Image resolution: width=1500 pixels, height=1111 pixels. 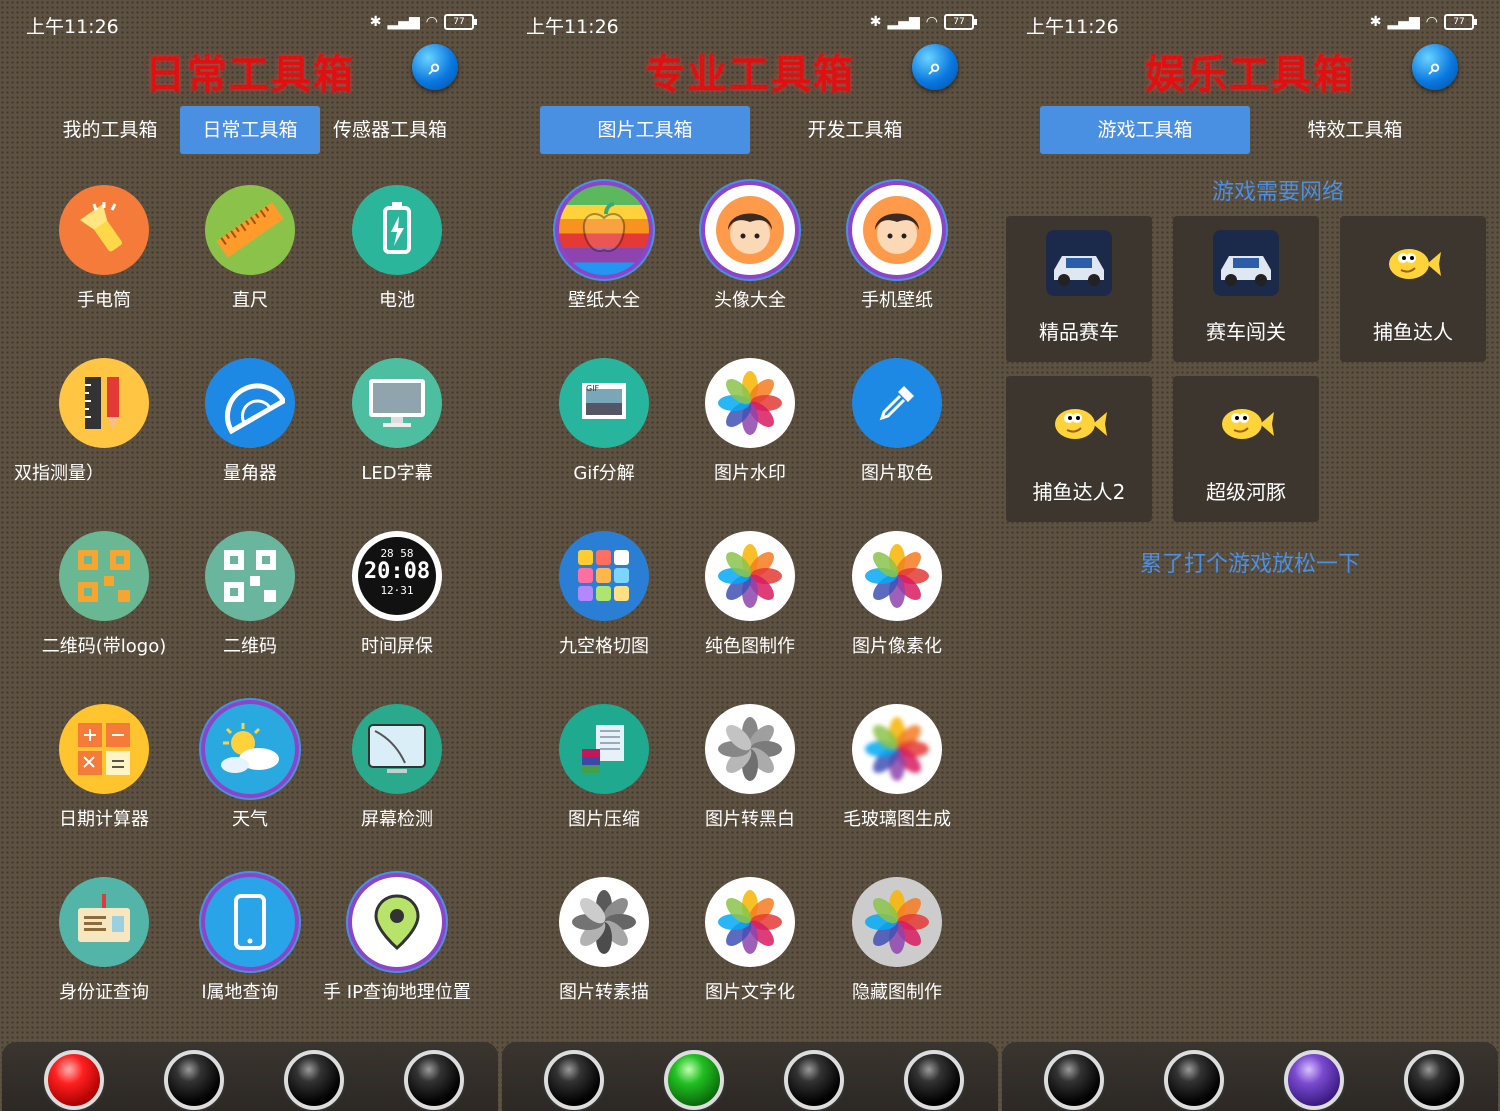 What do you see at coordinates (897, 606) in the screenshot?
I see `tool-pixelate: 图片像素化` at bounding box center [897, 606].